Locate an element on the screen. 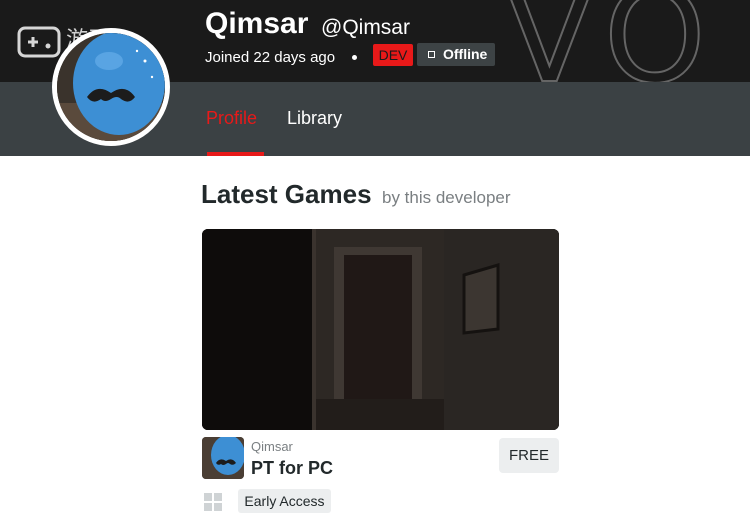 Image resolution: width=750 pixels, height=527 pixels. active-tab-indicator is located at coordinates (235, 154).